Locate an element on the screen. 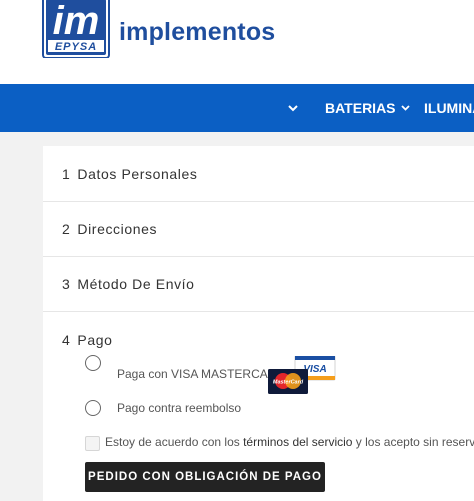 The height and width of the screenshot is (501, 474). step-label: Direcciones is located at coordinates (117, 229).